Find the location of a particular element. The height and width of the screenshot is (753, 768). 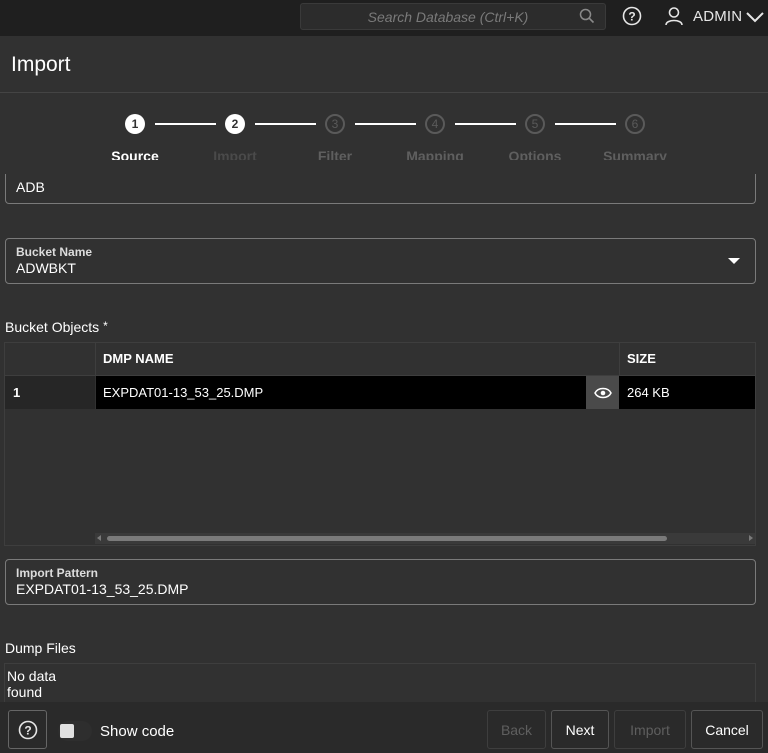

eye-icon is located at coordinates (602, 392).